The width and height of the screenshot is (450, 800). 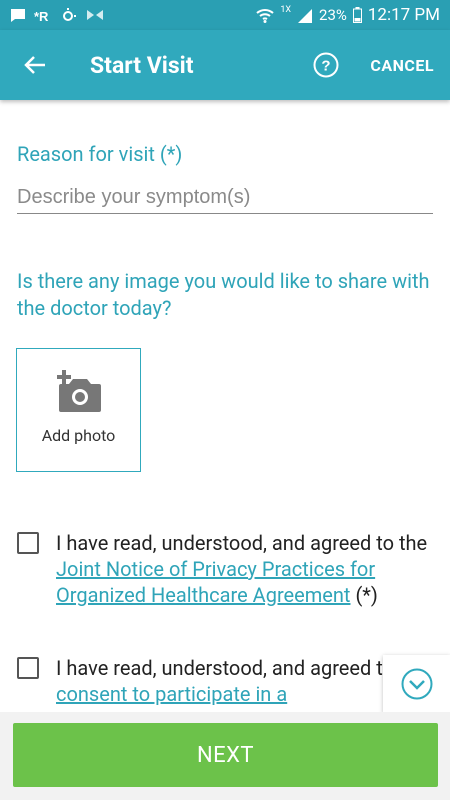 I want to click on reason-label: Reason for visit (*), so click(x=100, y=154).